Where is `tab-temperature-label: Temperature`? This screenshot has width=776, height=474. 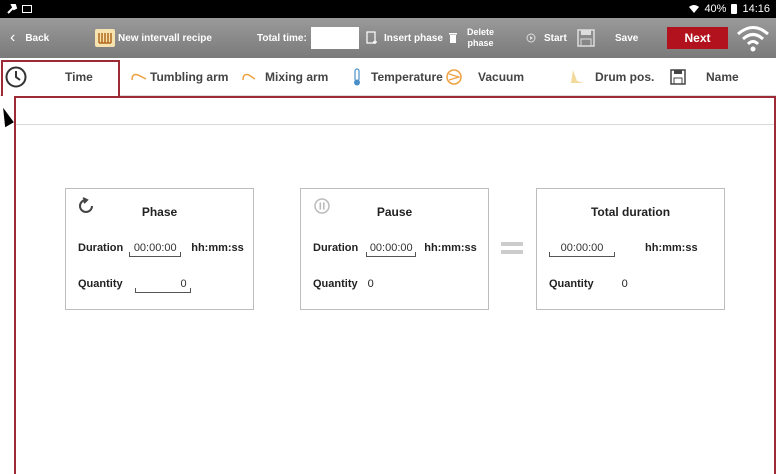 tab-temperature-label: Temperature is located at coordinates (407, 77).